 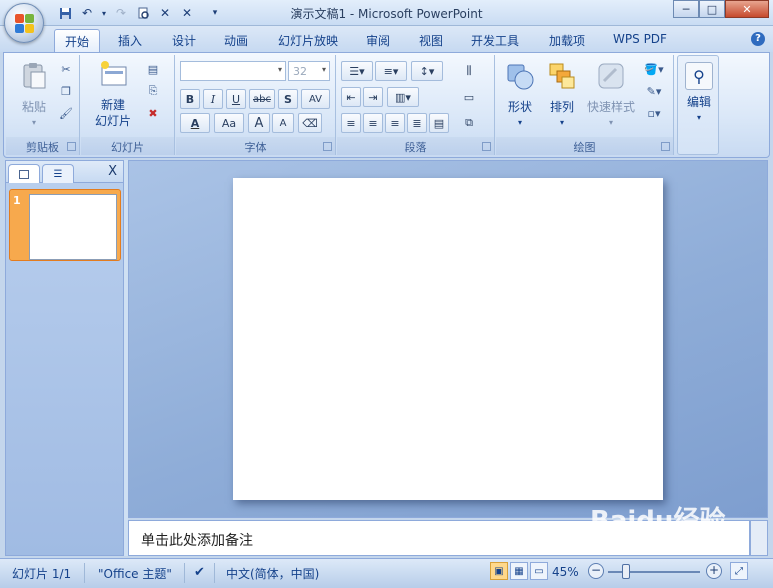 What do you see at coordinates (34, 76) in the screenshot?
I see `paste-icon` at bounding box center [34, 76].